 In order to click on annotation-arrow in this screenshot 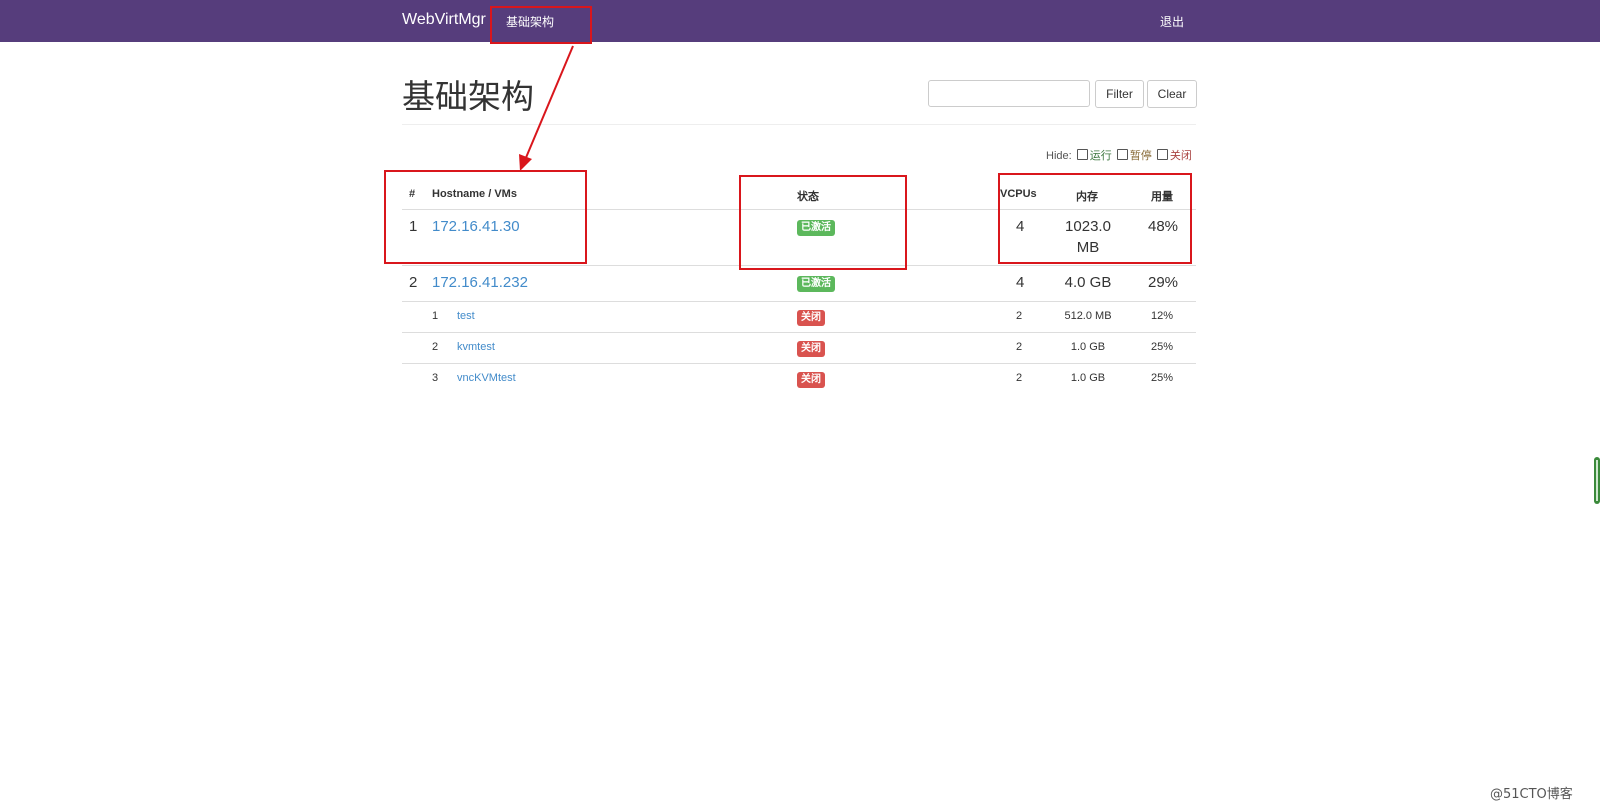, I will do `click(546, 108)`.